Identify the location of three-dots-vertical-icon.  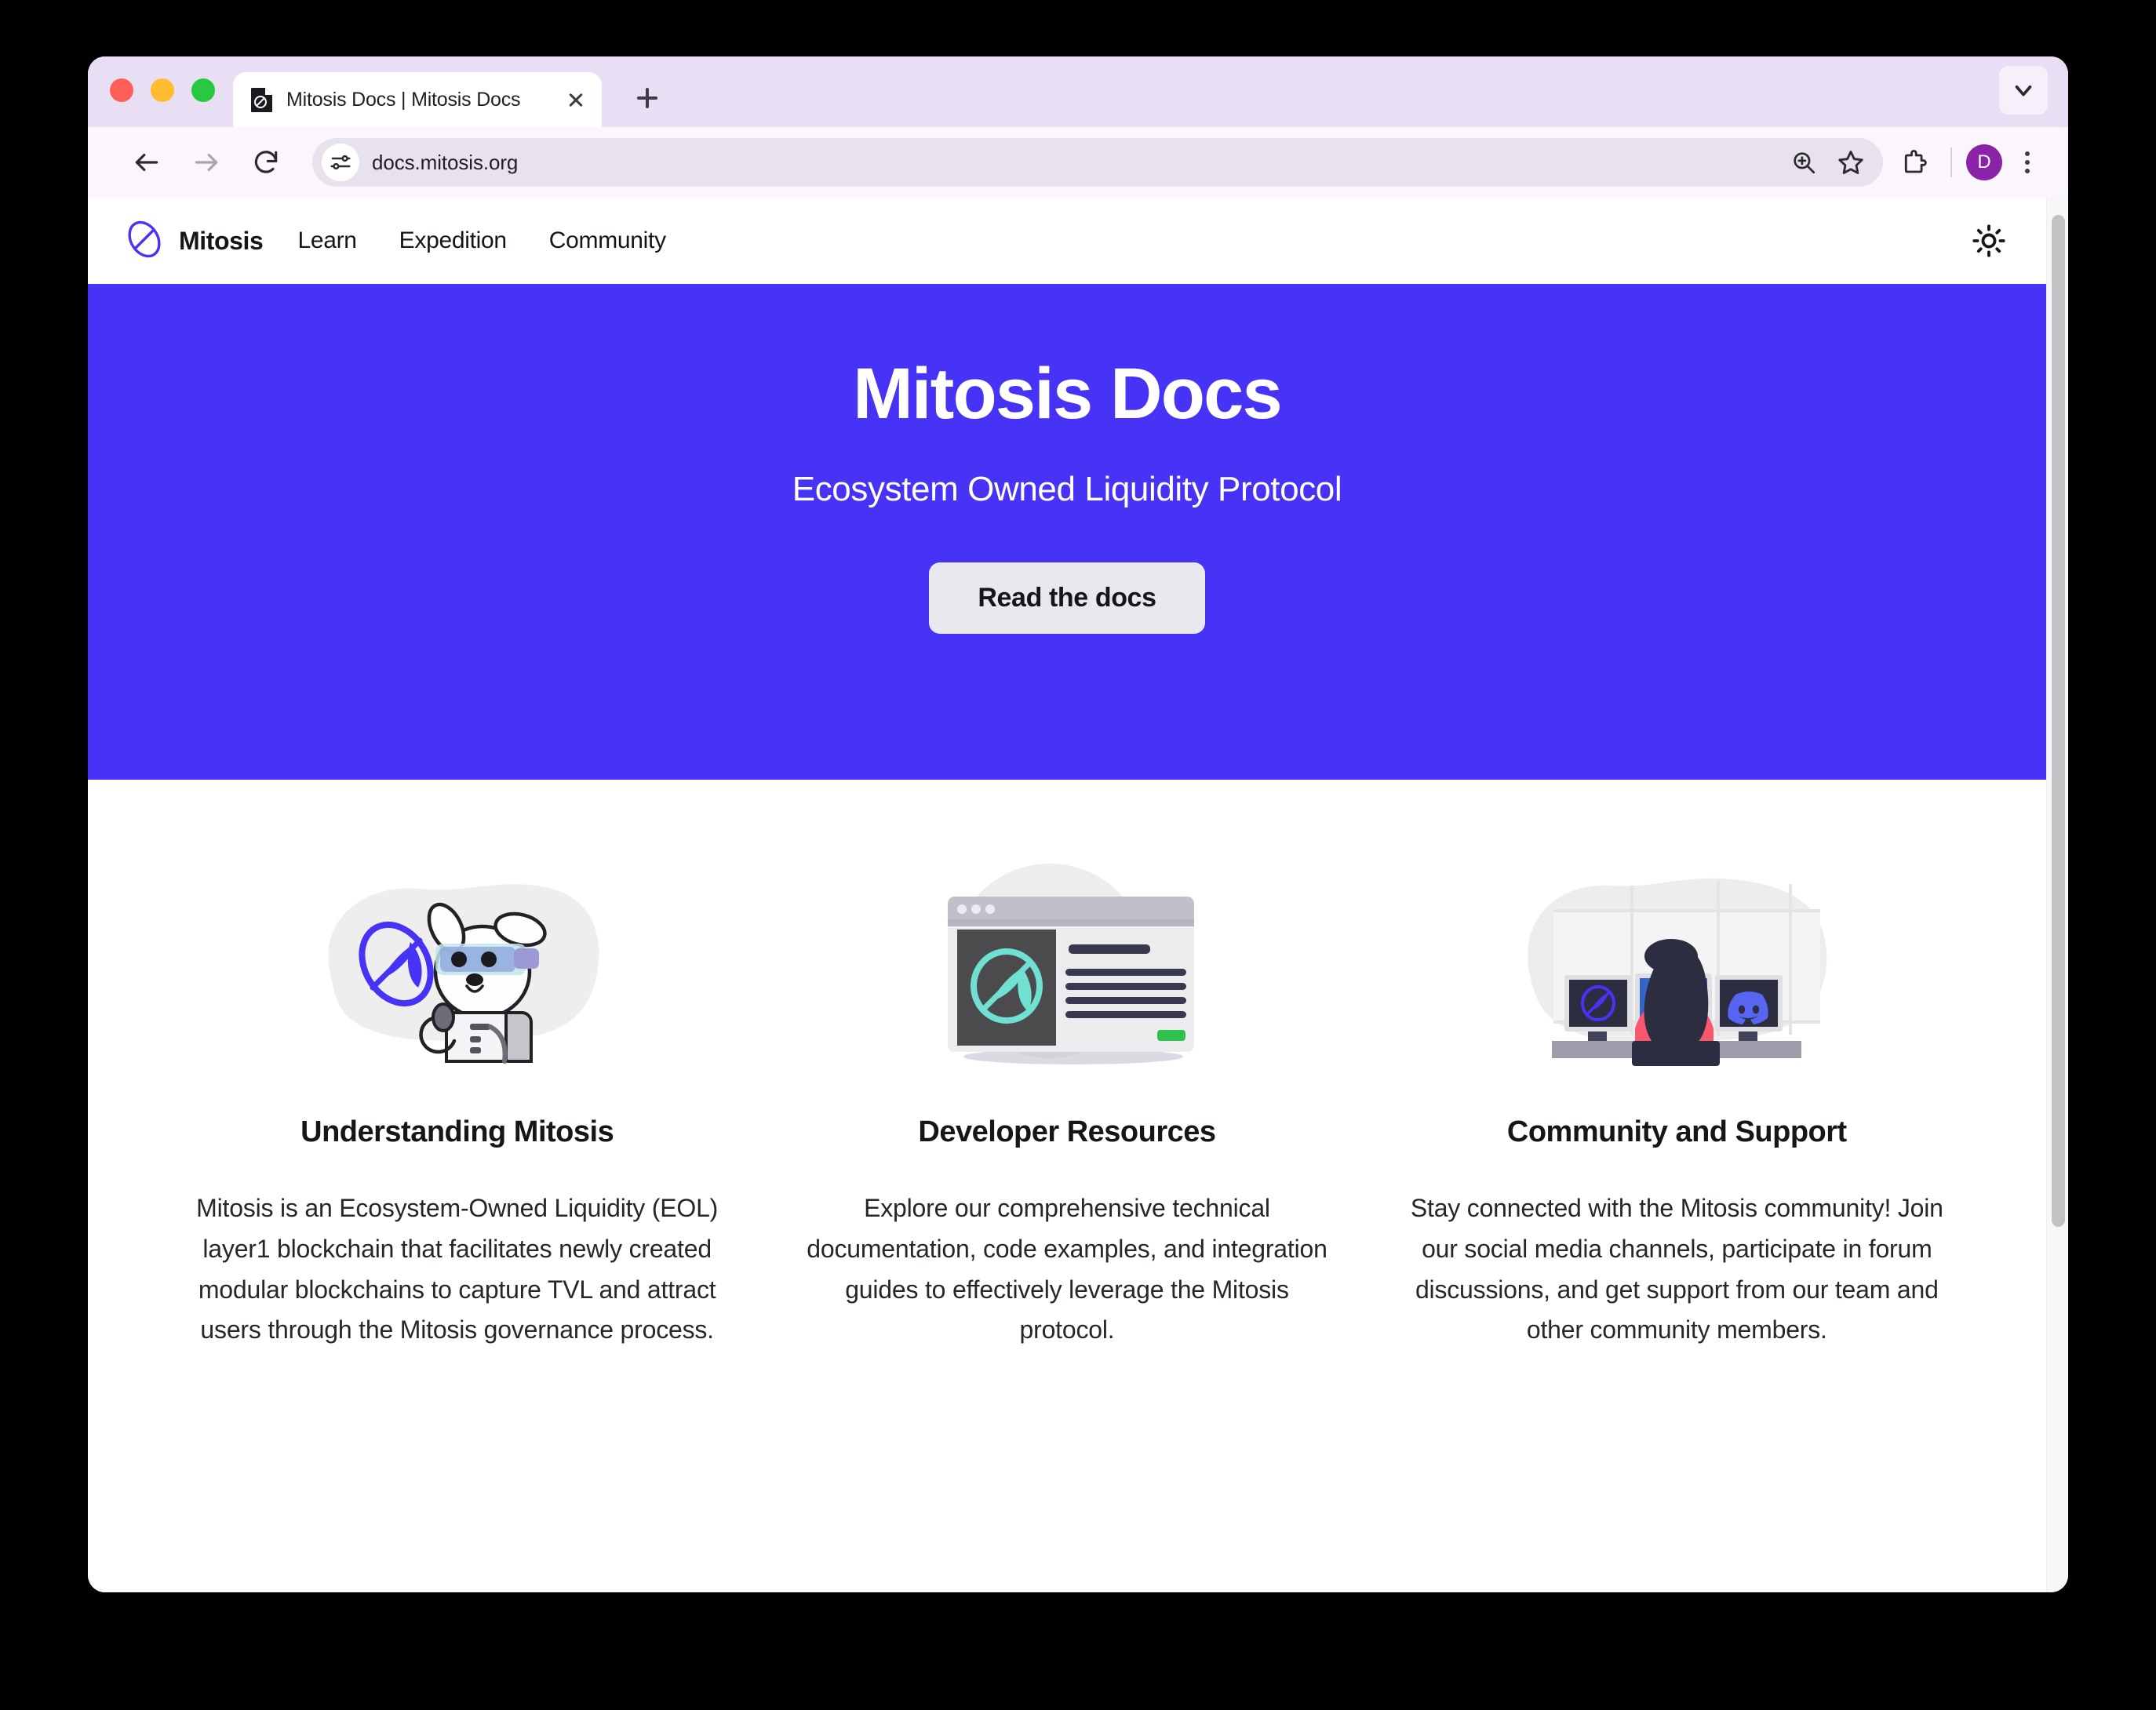
(2027, 162).